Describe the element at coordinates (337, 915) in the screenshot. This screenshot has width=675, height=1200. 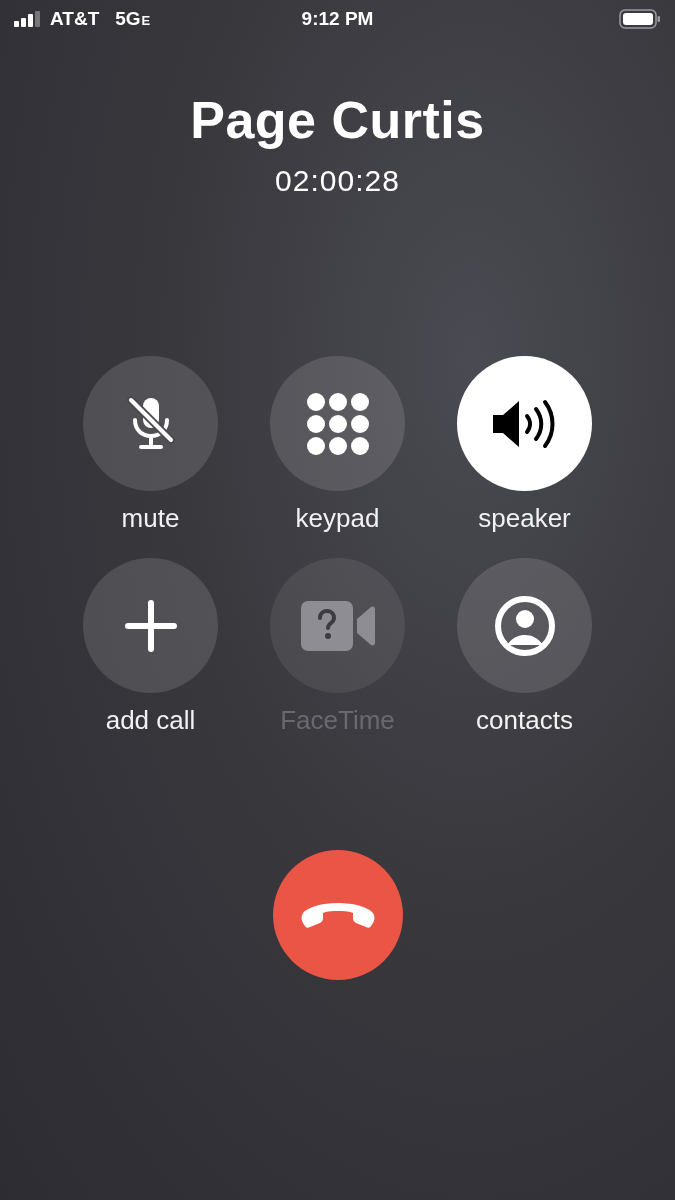
I see `hang-up-icon` at that location.